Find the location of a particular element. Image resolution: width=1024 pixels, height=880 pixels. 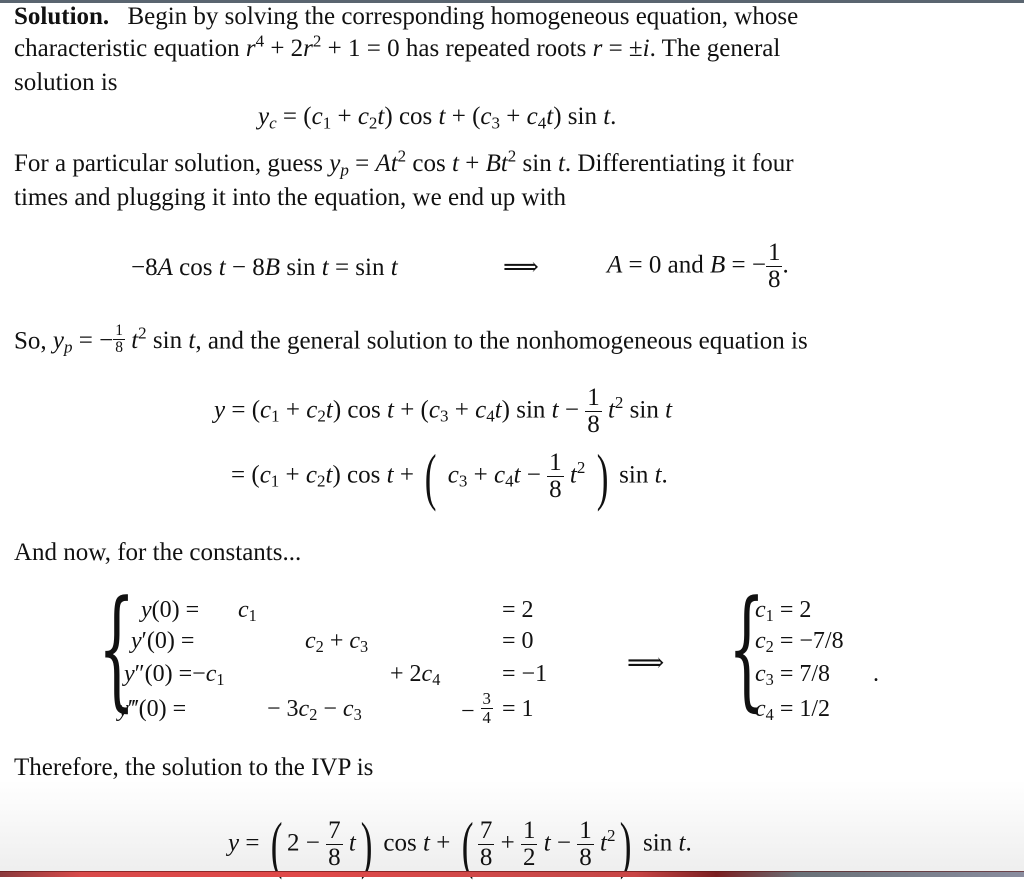

left-brace: { is located at coordinates (117, 648).